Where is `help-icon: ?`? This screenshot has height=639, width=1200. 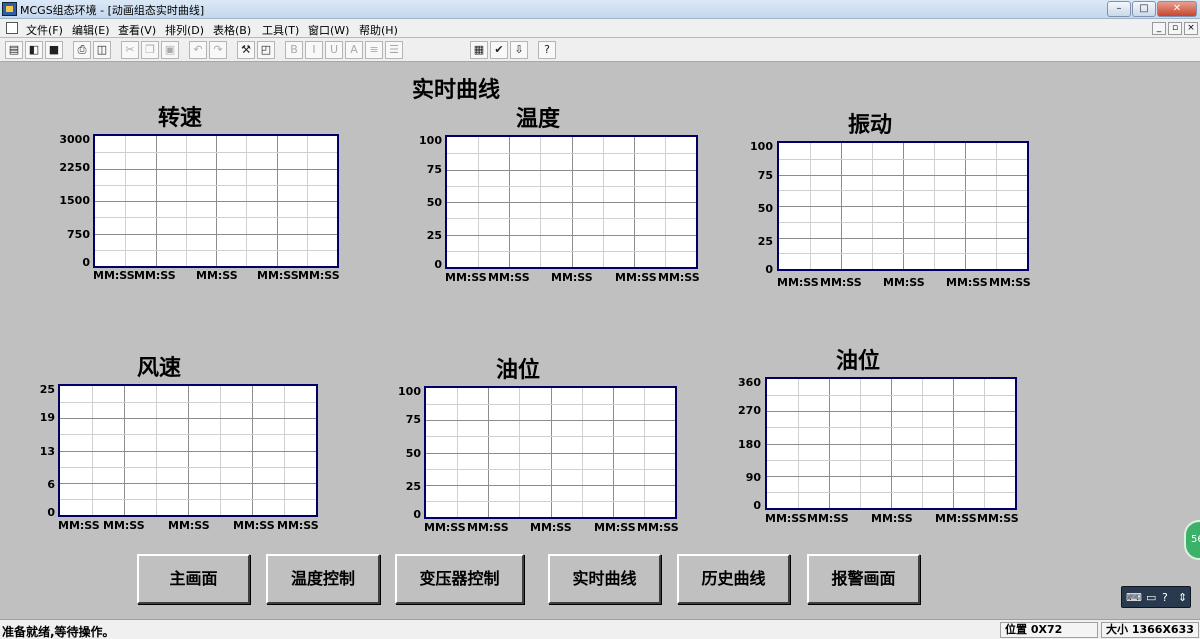 help-icon: ? is located at coordinates (547, 50).